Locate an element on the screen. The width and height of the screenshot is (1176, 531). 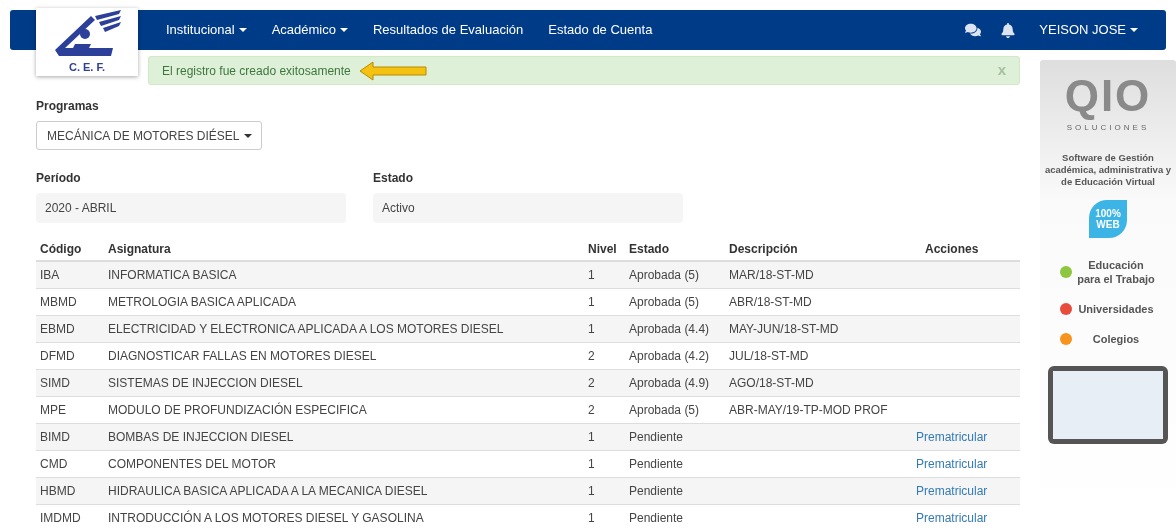
table-cell: INTRODUCCIÓN A LOS MOTORES DIESEL Y GASOLINA is located at coordinates (344, 517).